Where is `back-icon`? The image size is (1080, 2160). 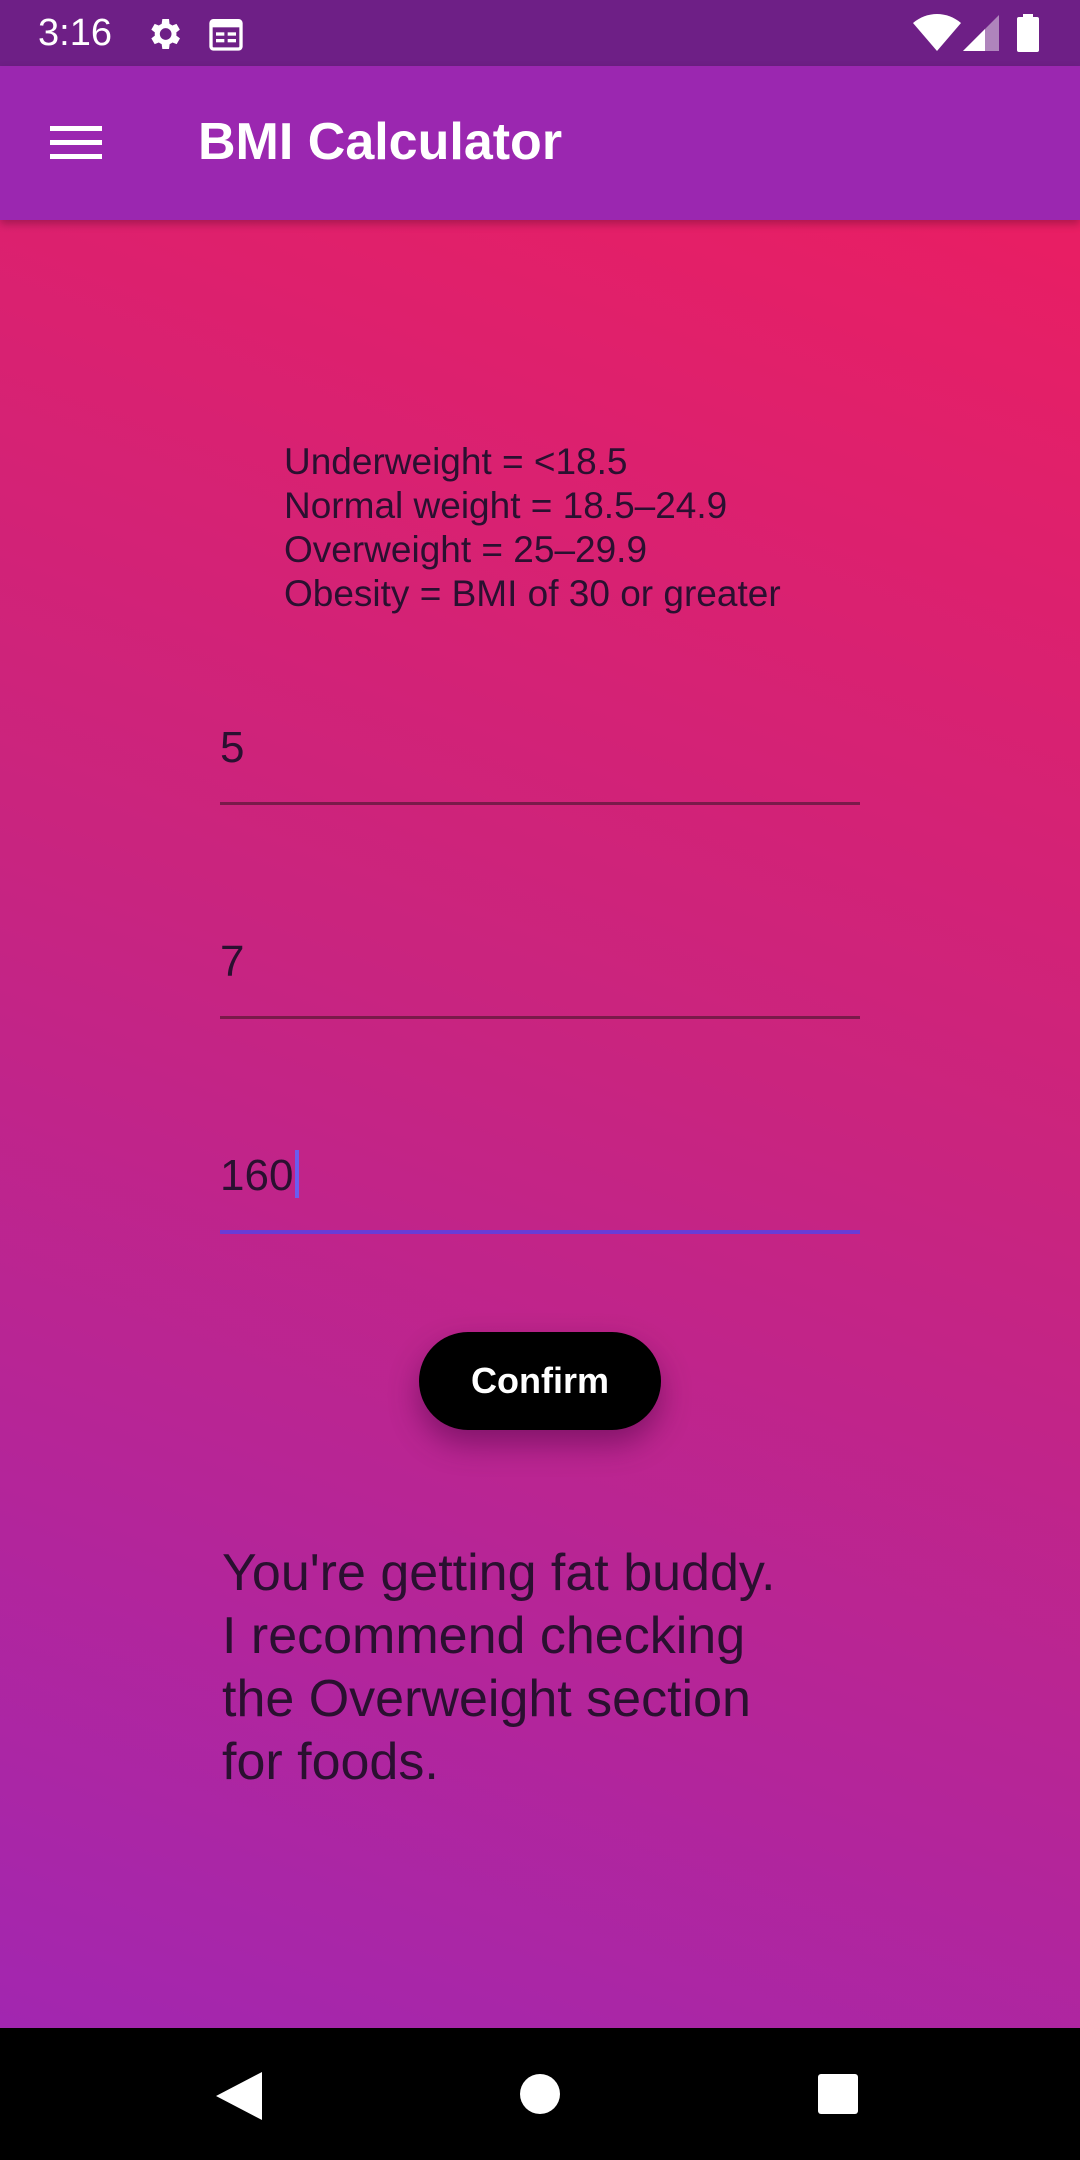
back-icon is located at coordinates (239, 2096).